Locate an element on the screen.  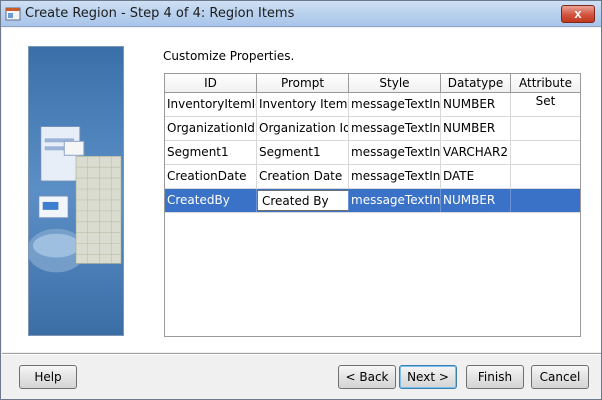
wizard-illustration-image is located at coordinates (76, 191).